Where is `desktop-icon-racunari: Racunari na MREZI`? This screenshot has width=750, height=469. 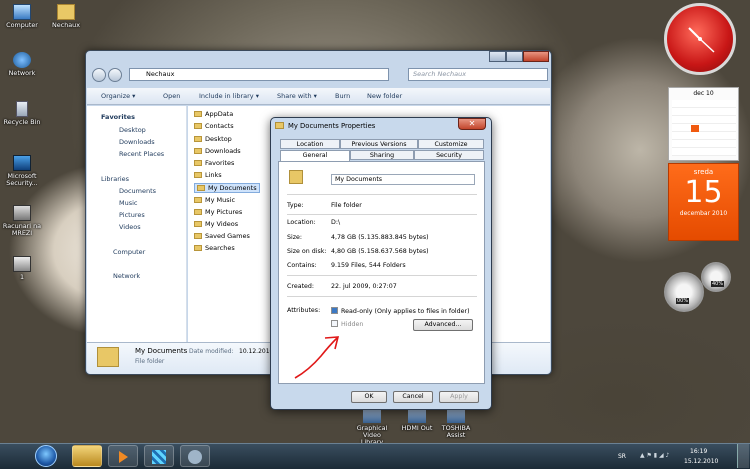
desktop-icon-racunari: Racunari na MREZI is located at coordinates (22, 221).